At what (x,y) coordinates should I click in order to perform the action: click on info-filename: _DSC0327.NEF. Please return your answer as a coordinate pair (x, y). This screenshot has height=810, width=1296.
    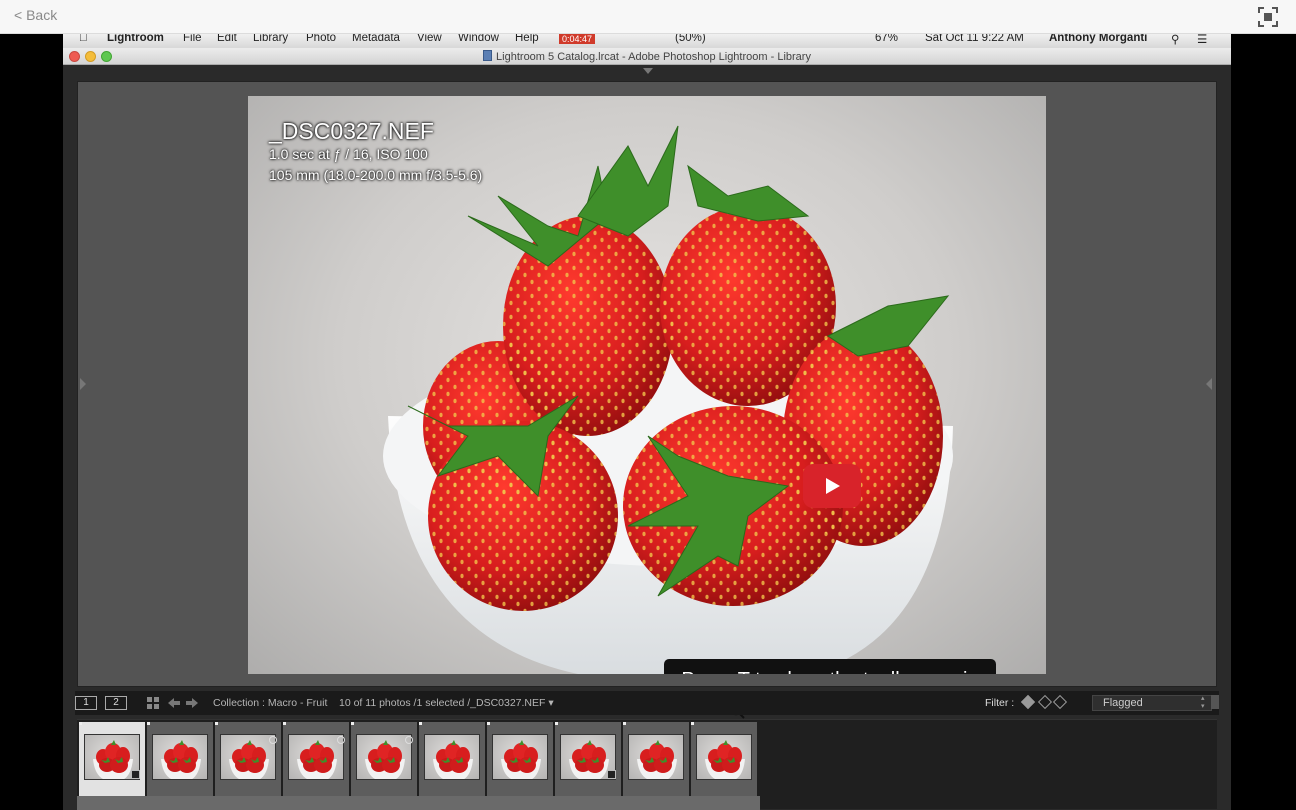
    Looking at the image, I should click on (351, 131).